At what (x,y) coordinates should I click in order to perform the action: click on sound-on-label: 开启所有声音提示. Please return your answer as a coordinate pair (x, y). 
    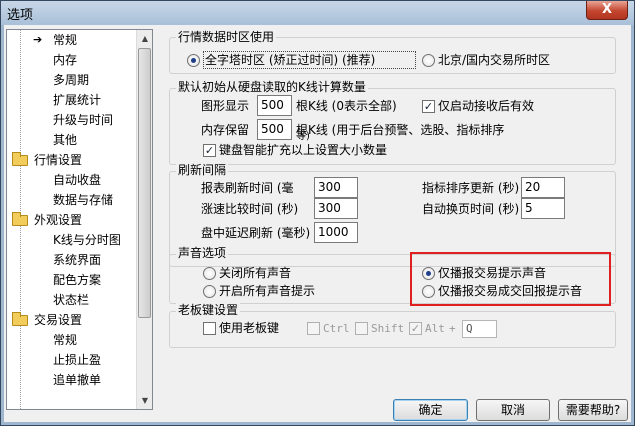
    Looking at the image, I should click on (267, 291).